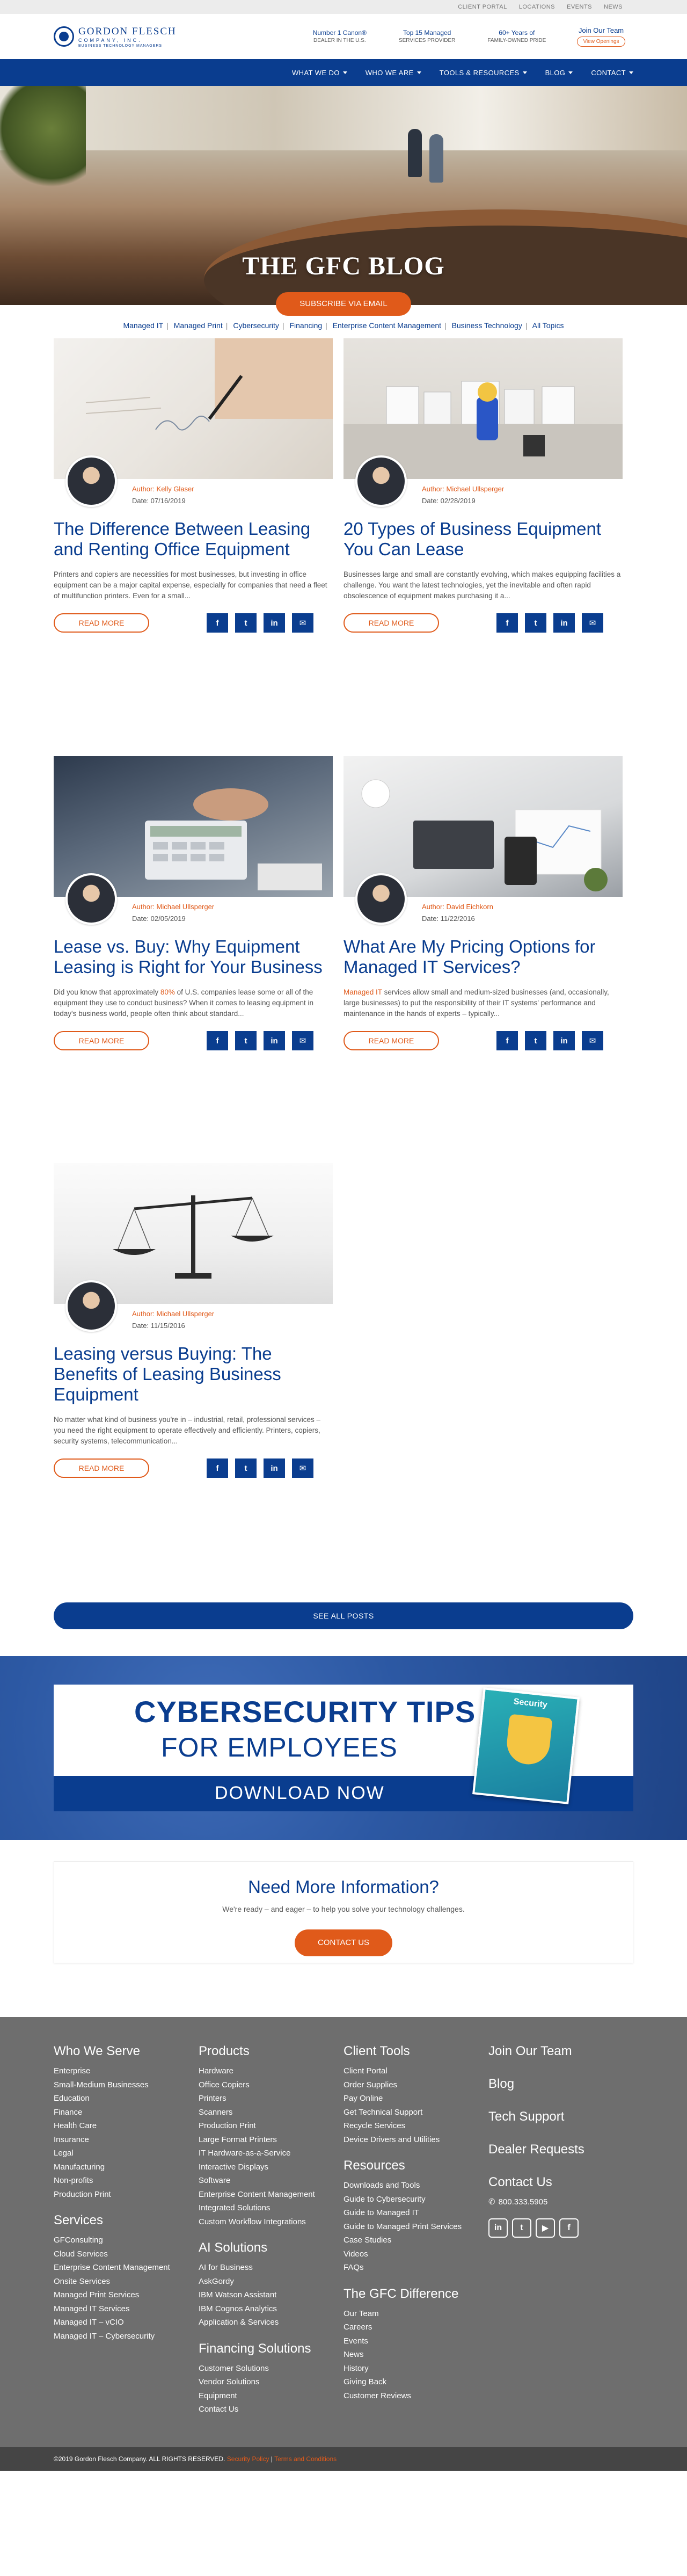 Image resolution: width=687 pixels, height=2576 pixels. I want to click on footer-link: Printers, so click(268, 2099).